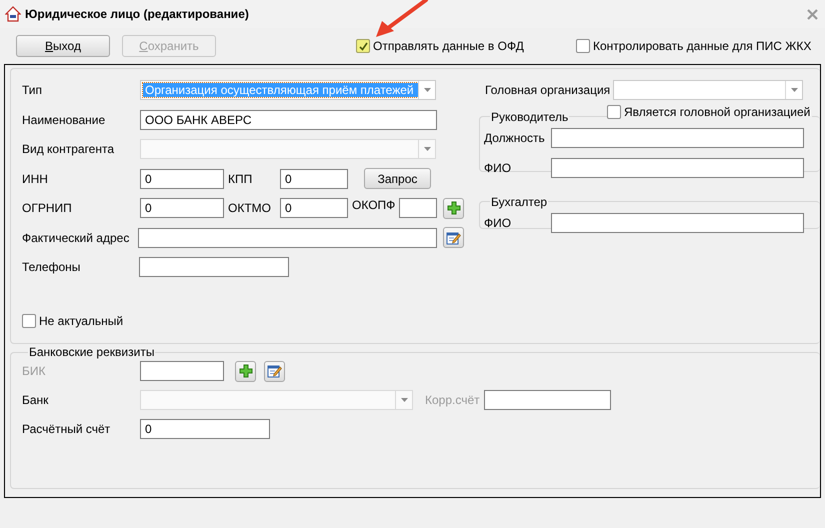  I want to click on field-label: Головная организация, so click(547, 90).